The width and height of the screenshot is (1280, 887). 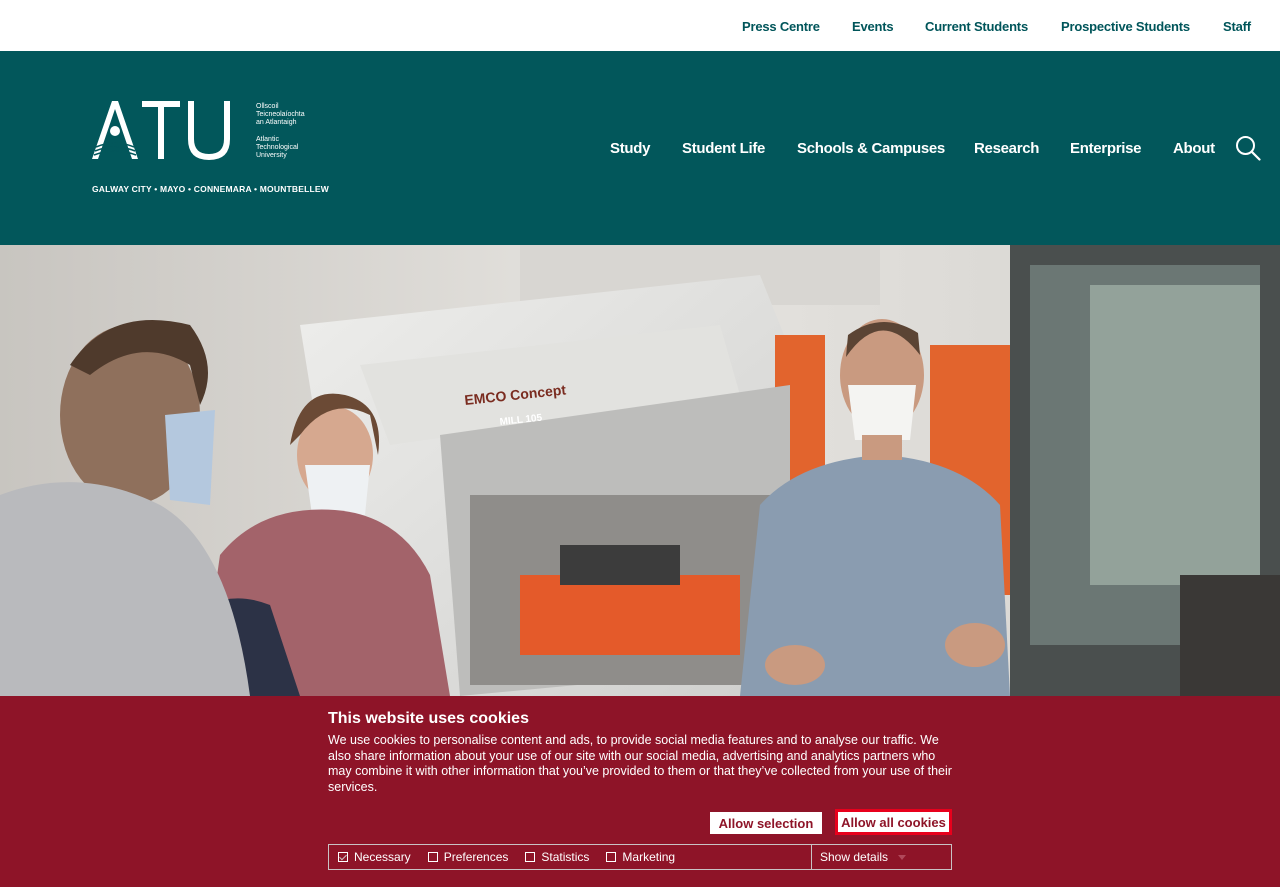 What do you see at coordinates (276, 122) in the screenshot?
I see `logo-irish-line-3: an Atlantaigh` at bounding box center [276, 122].